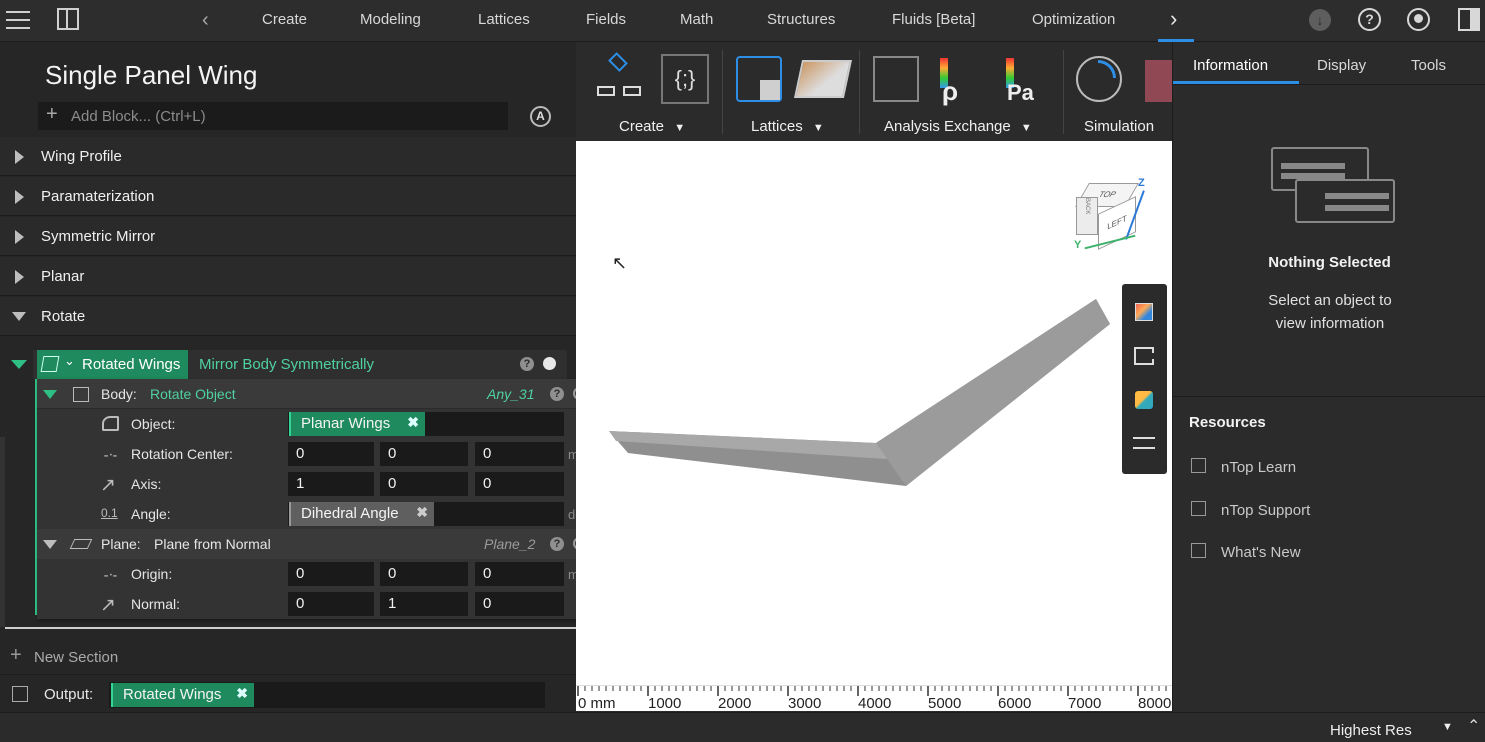 This screenshot has width=1485, height=742. I want to click on object-icon, so click(110, 423).